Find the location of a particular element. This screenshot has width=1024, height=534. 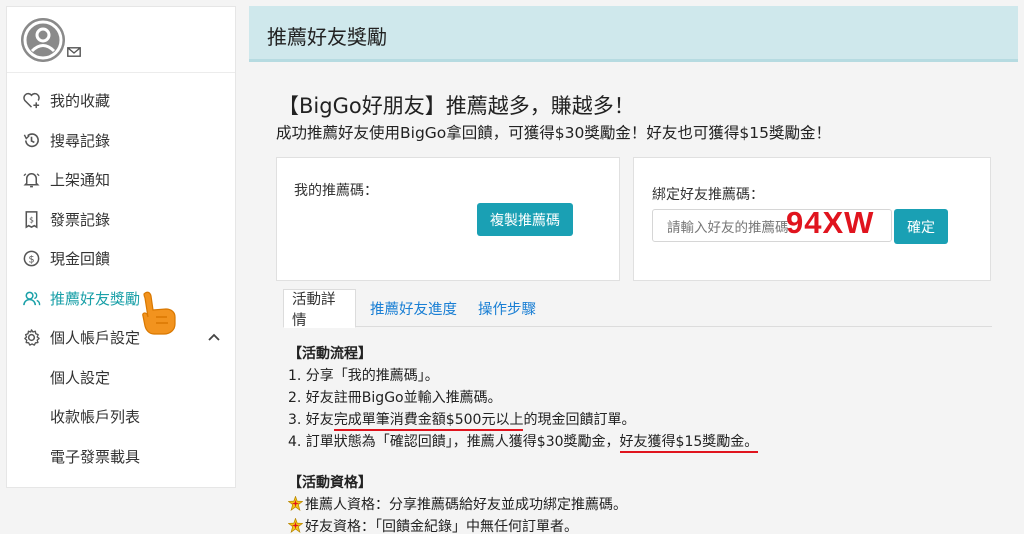

flow-step: 4. 訂單狀態為「確認回饋」，推薦人獲得$30獎勵金，好友獲得$15獎勵金。 is located at coordinates (523, 442).